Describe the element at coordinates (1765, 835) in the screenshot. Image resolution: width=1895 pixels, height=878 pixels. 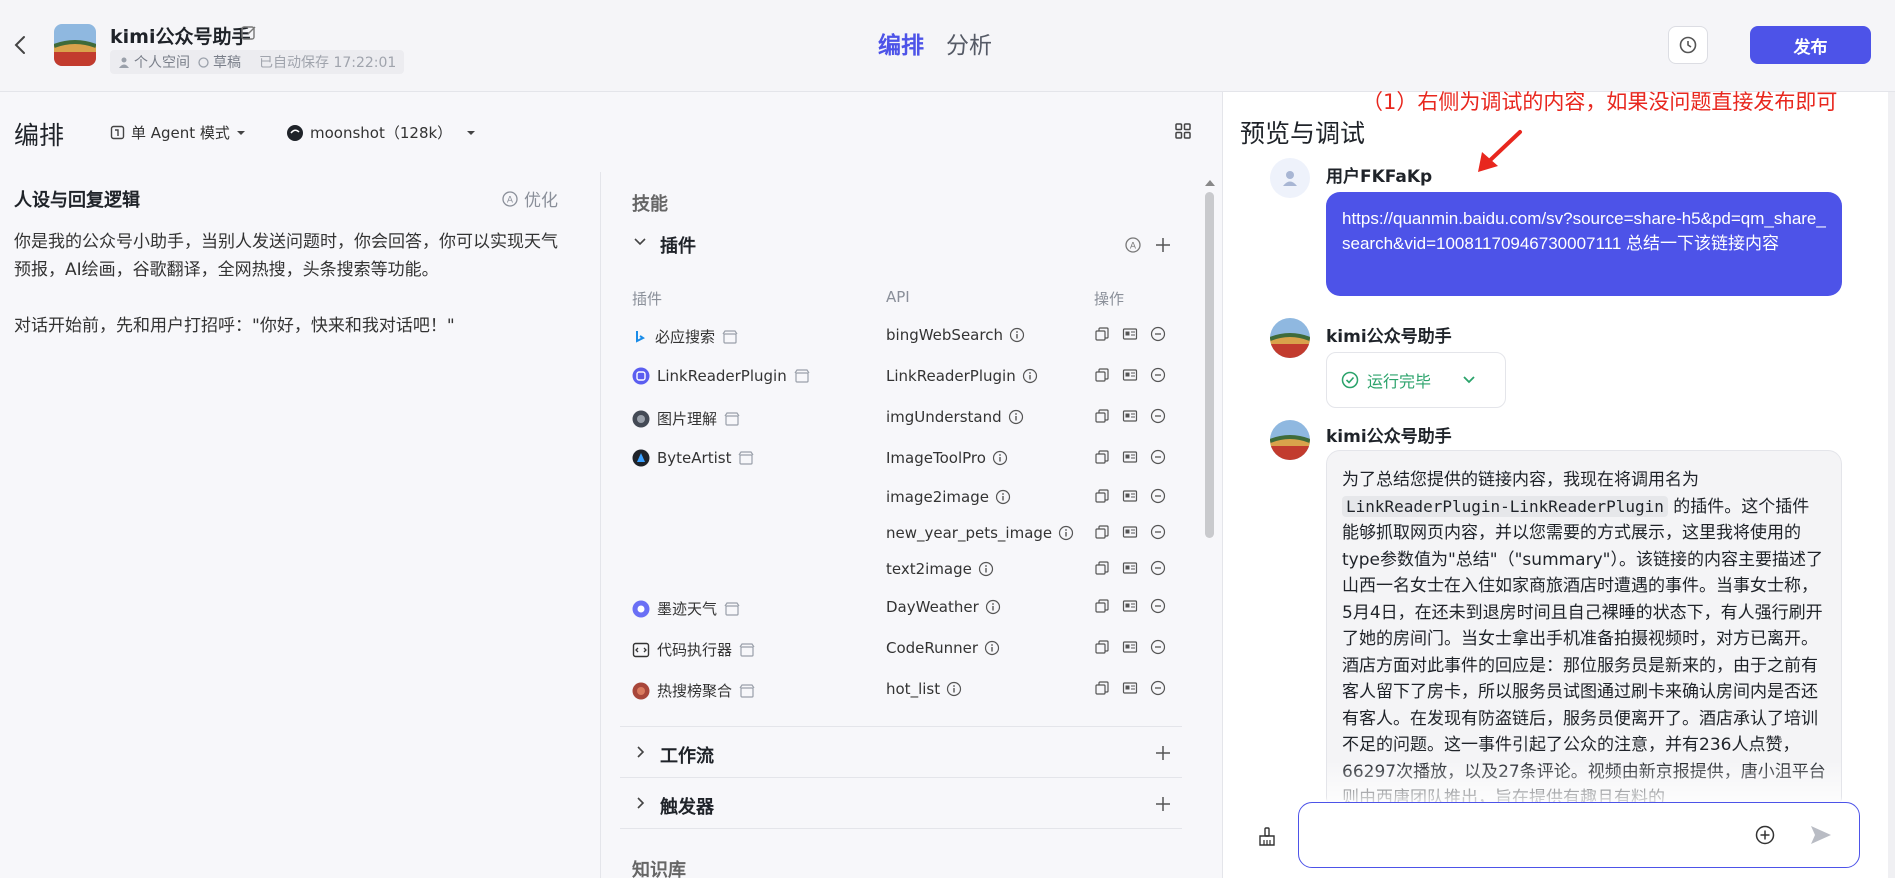
I see `attach-icon` at that location.